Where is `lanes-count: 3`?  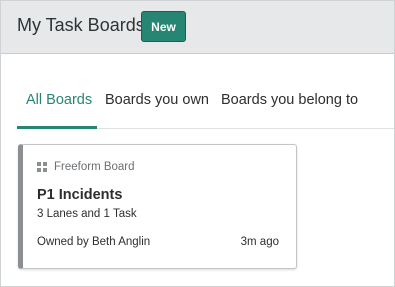 lanes-count: 3 is located at coordinates (40, 214).